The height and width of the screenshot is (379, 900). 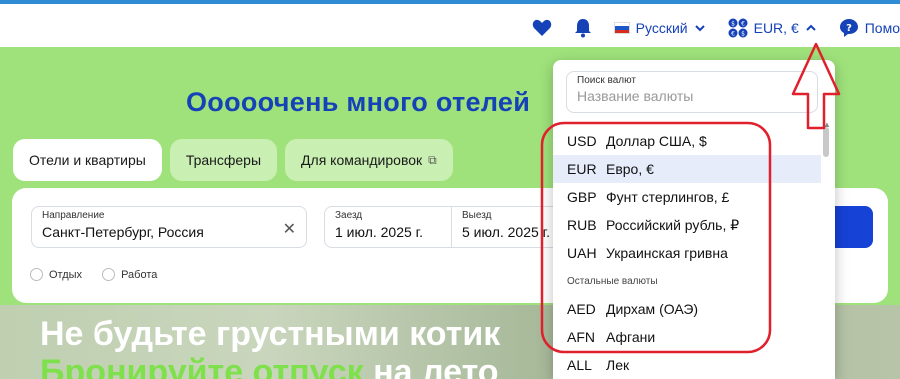 What do you see at coordinates (73, 215) in the screenshot?
I see `destination-label: Направление` at bounding box center [73, 215].